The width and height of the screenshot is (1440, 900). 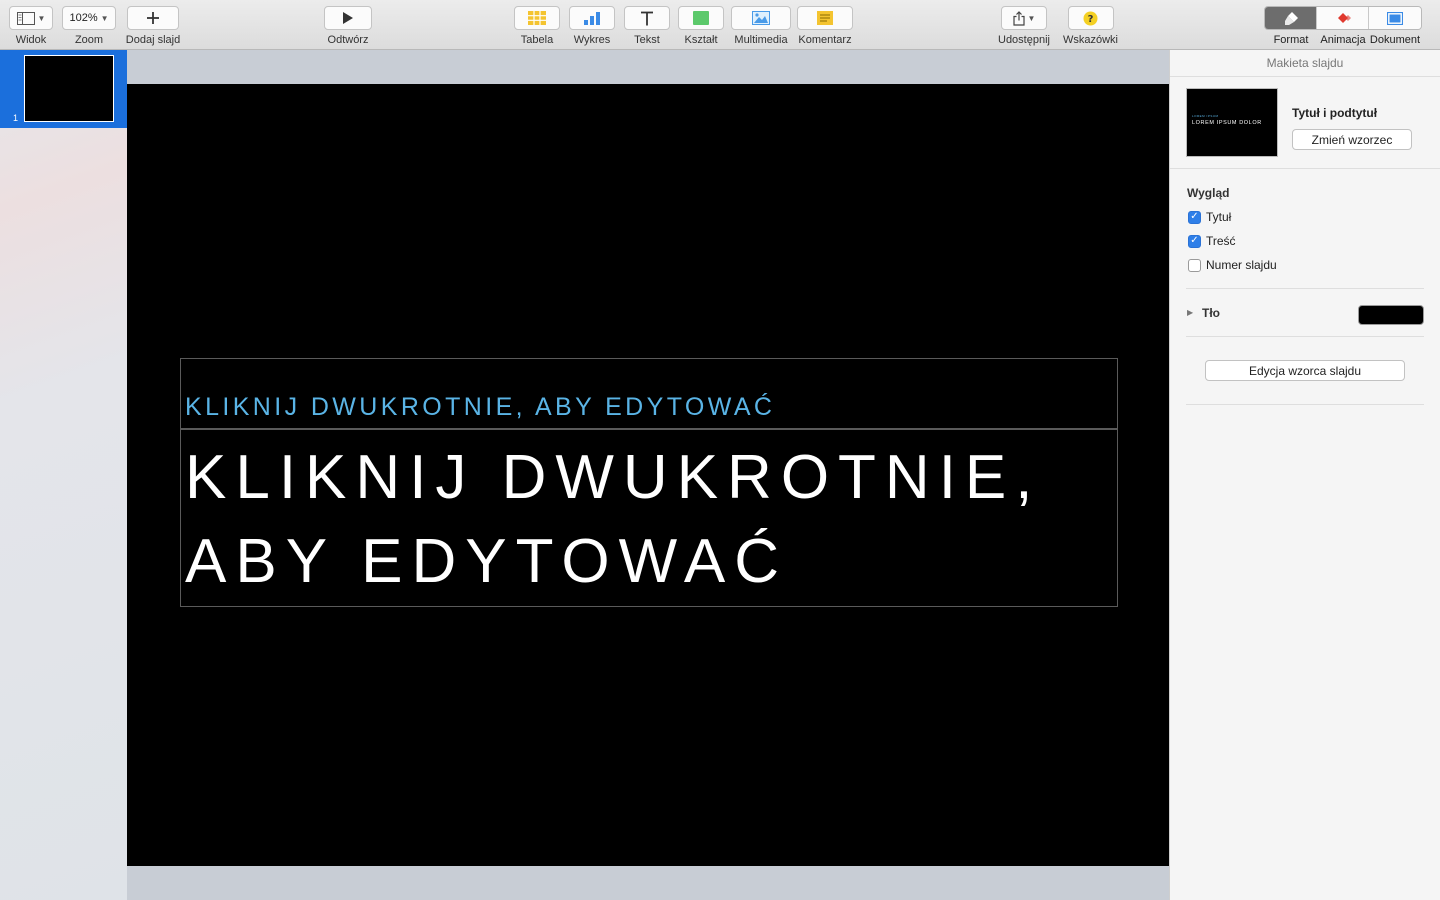 I want to click on change-master-button: Zmień wzorzec, so click(x=1352, y=139).